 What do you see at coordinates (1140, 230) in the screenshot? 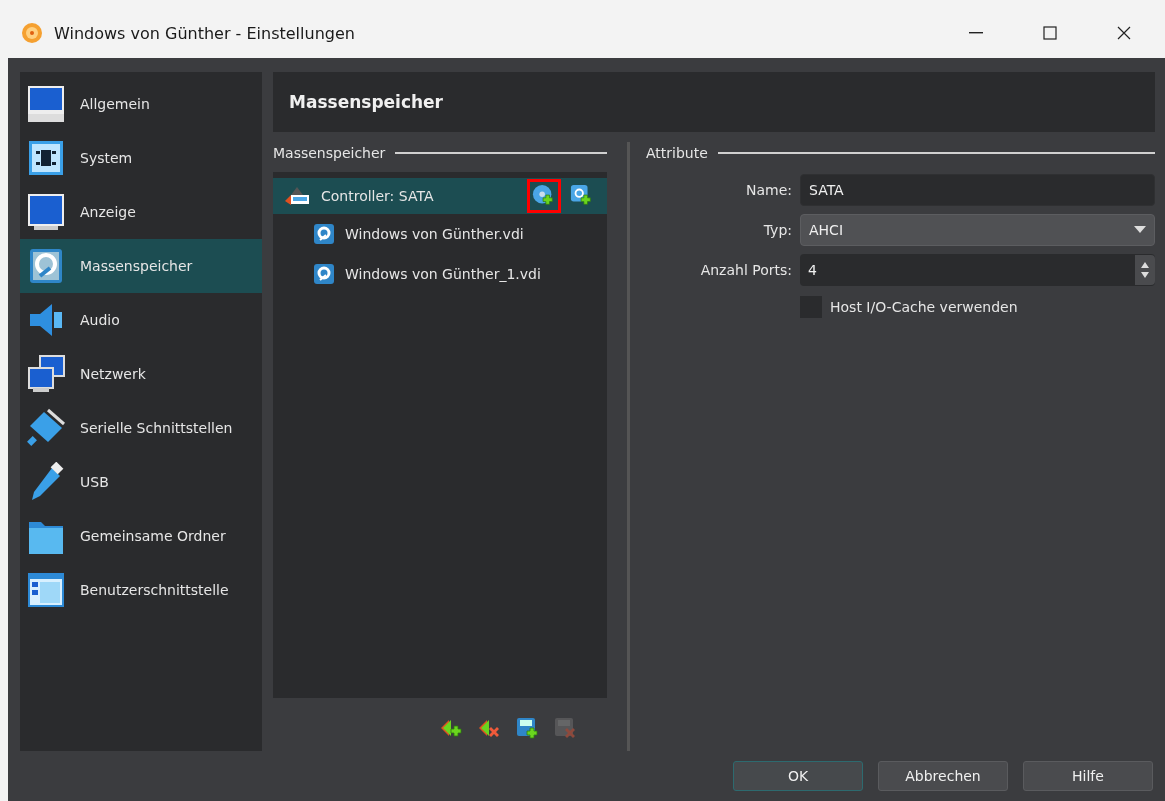
I see `caret-icon` at bounding box center [1140, 230].